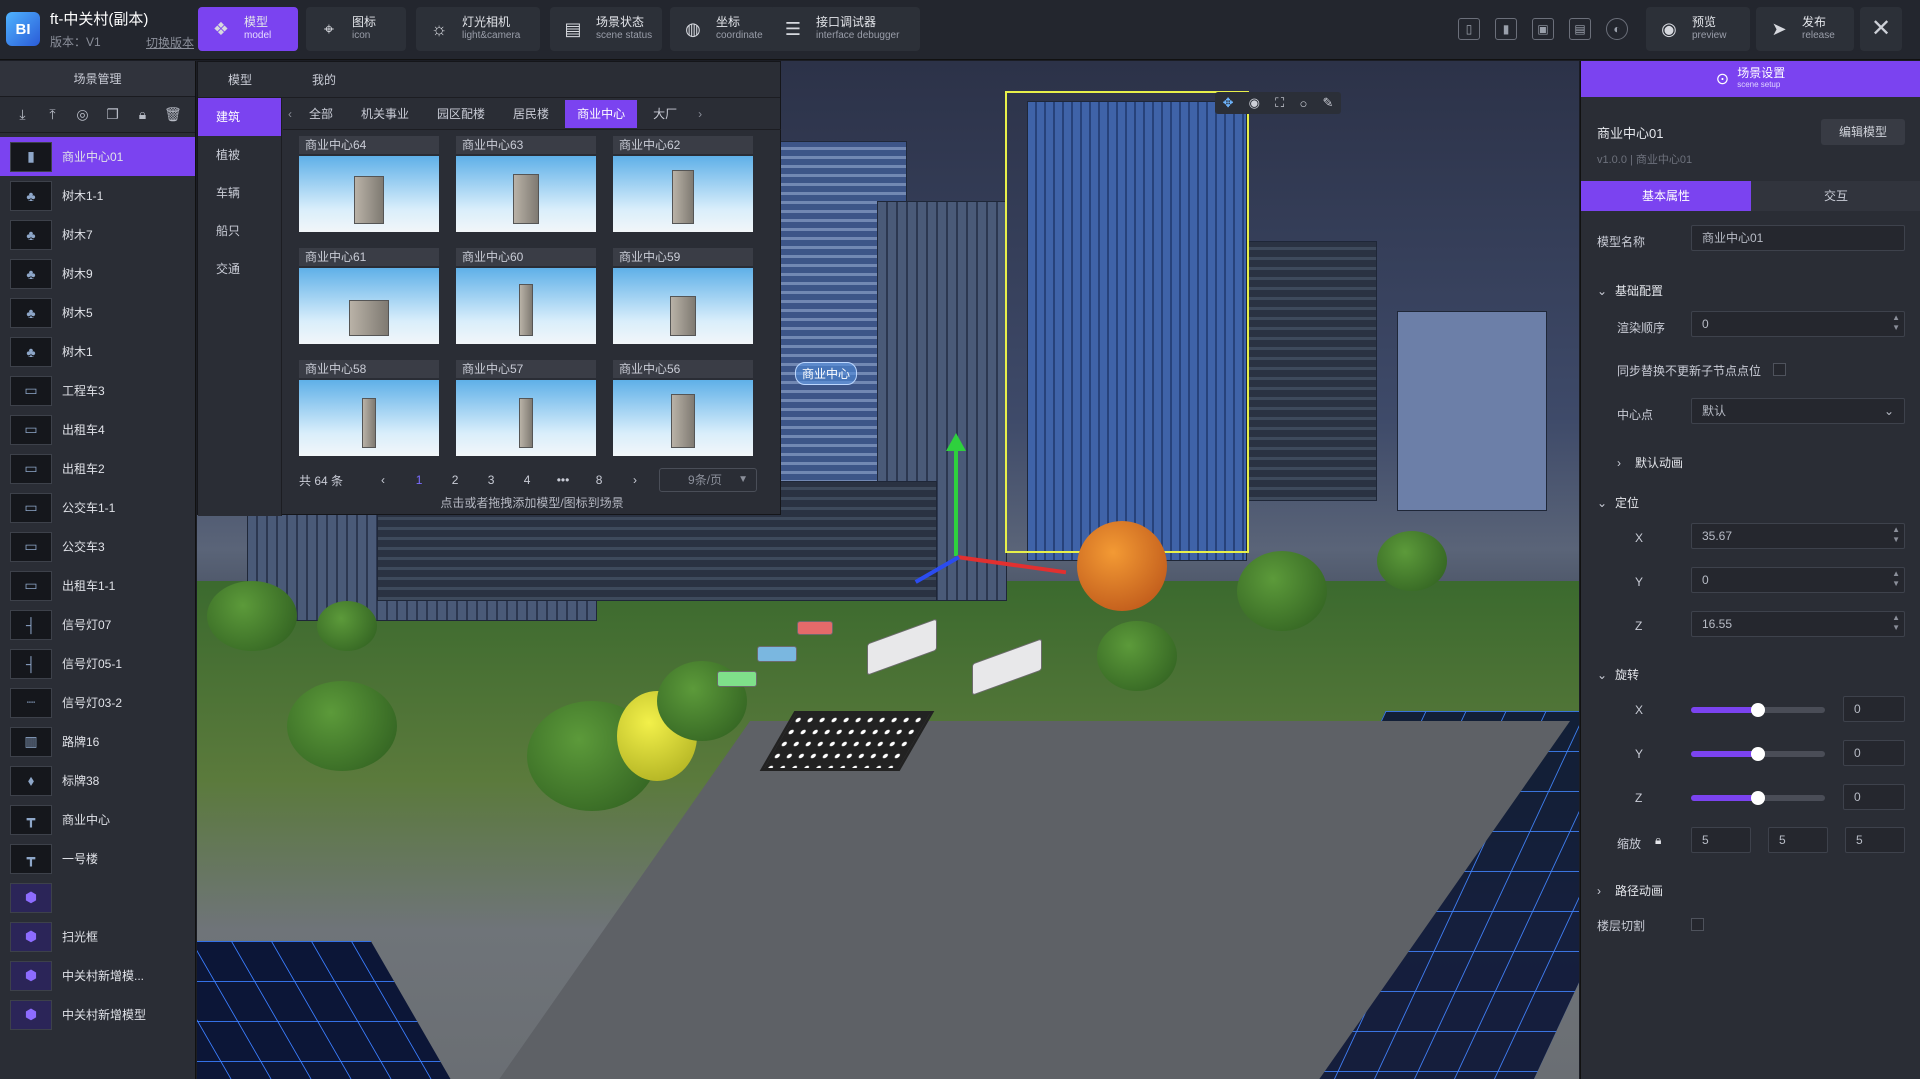 The width and height of the screenshot is (1920, 1079). I want to click on library-category: 车辆, so click(239, 193).